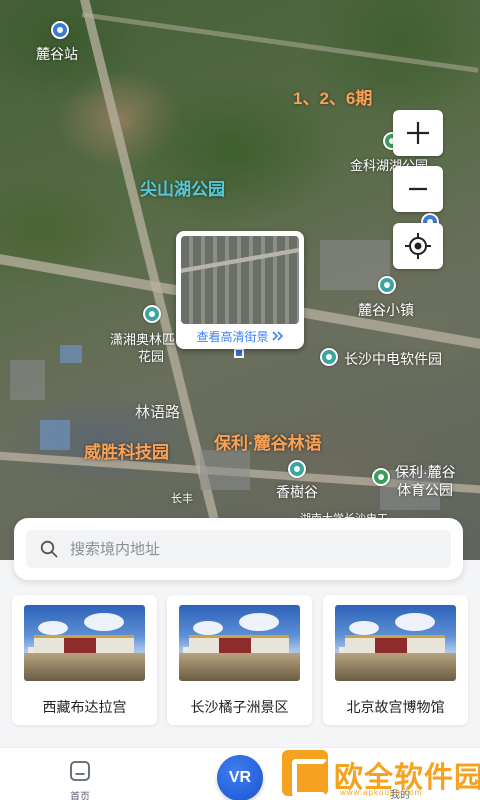  What do you see at coordinates (305, 773) in the screenshot?
I see `watermark-logo-icon` at bounding box center [305, 773].